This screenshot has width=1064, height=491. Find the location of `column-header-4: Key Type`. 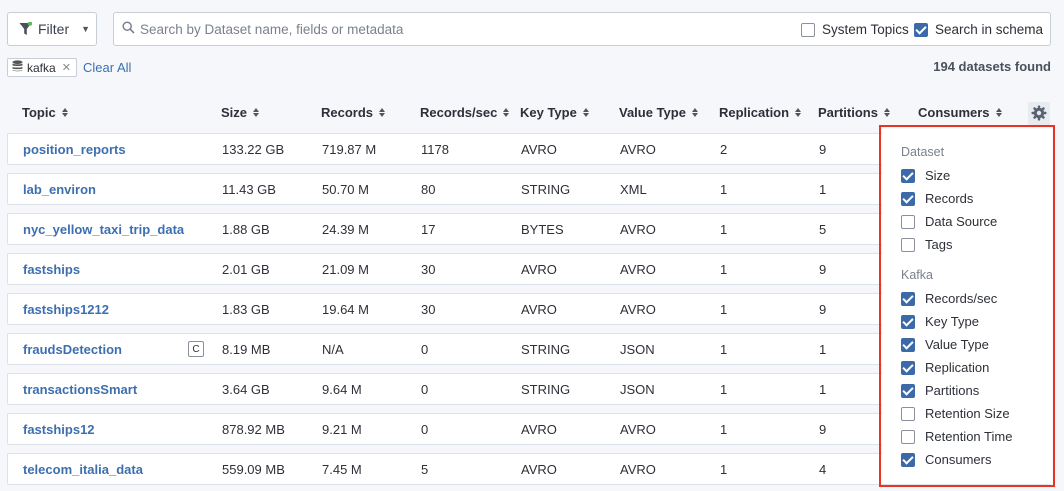

column-header-4: Key Type is located at coordinates (554, 112).